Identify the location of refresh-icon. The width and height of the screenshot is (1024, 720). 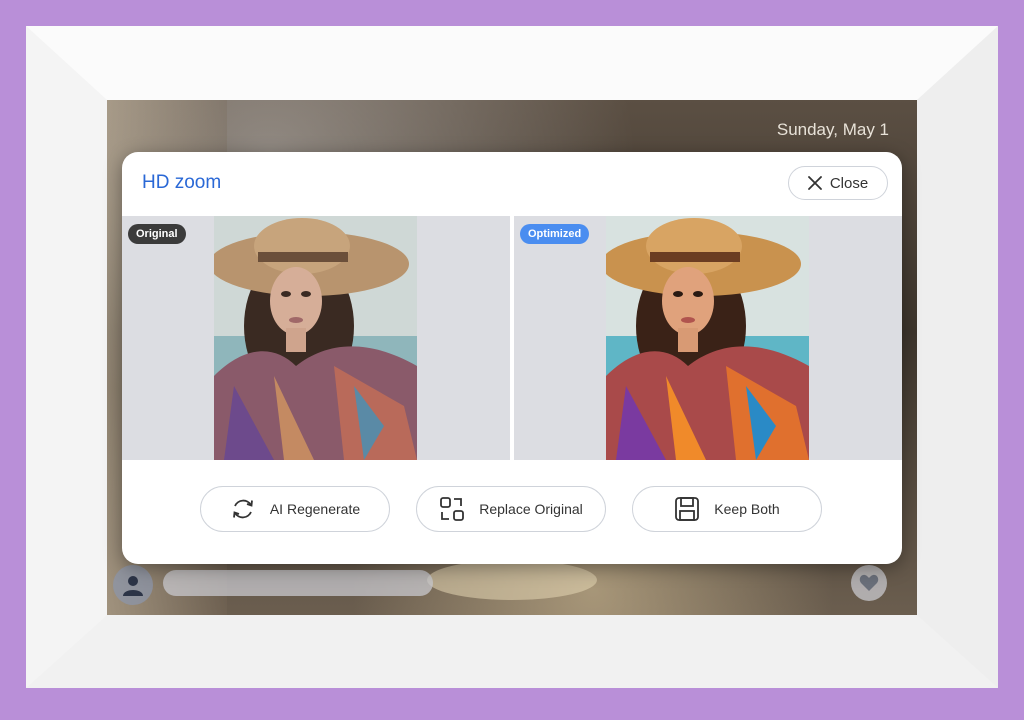
(242, 509).